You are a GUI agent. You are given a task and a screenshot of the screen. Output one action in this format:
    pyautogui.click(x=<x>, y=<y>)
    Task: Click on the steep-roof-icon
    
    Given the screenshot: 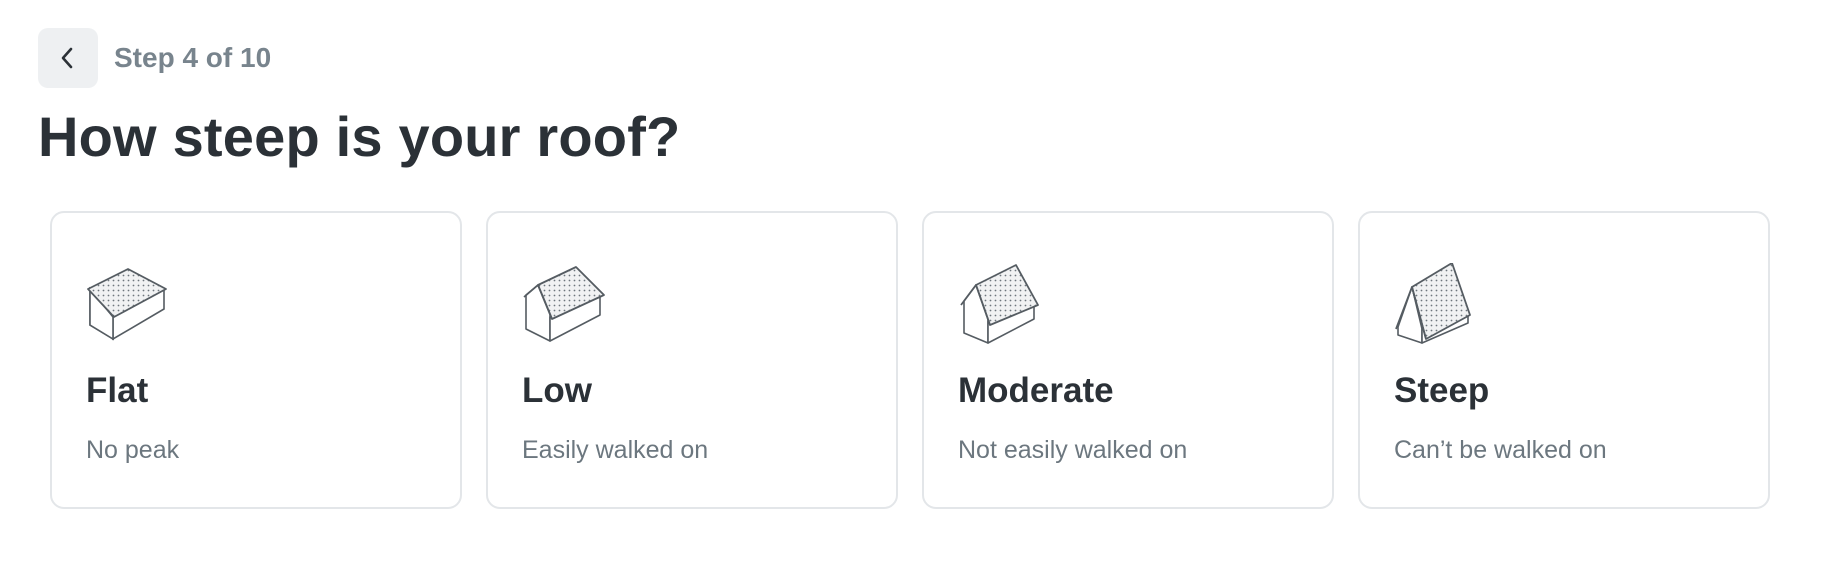 What is the action you would take?
    pyautogui.click(x=1436, y=304)
    